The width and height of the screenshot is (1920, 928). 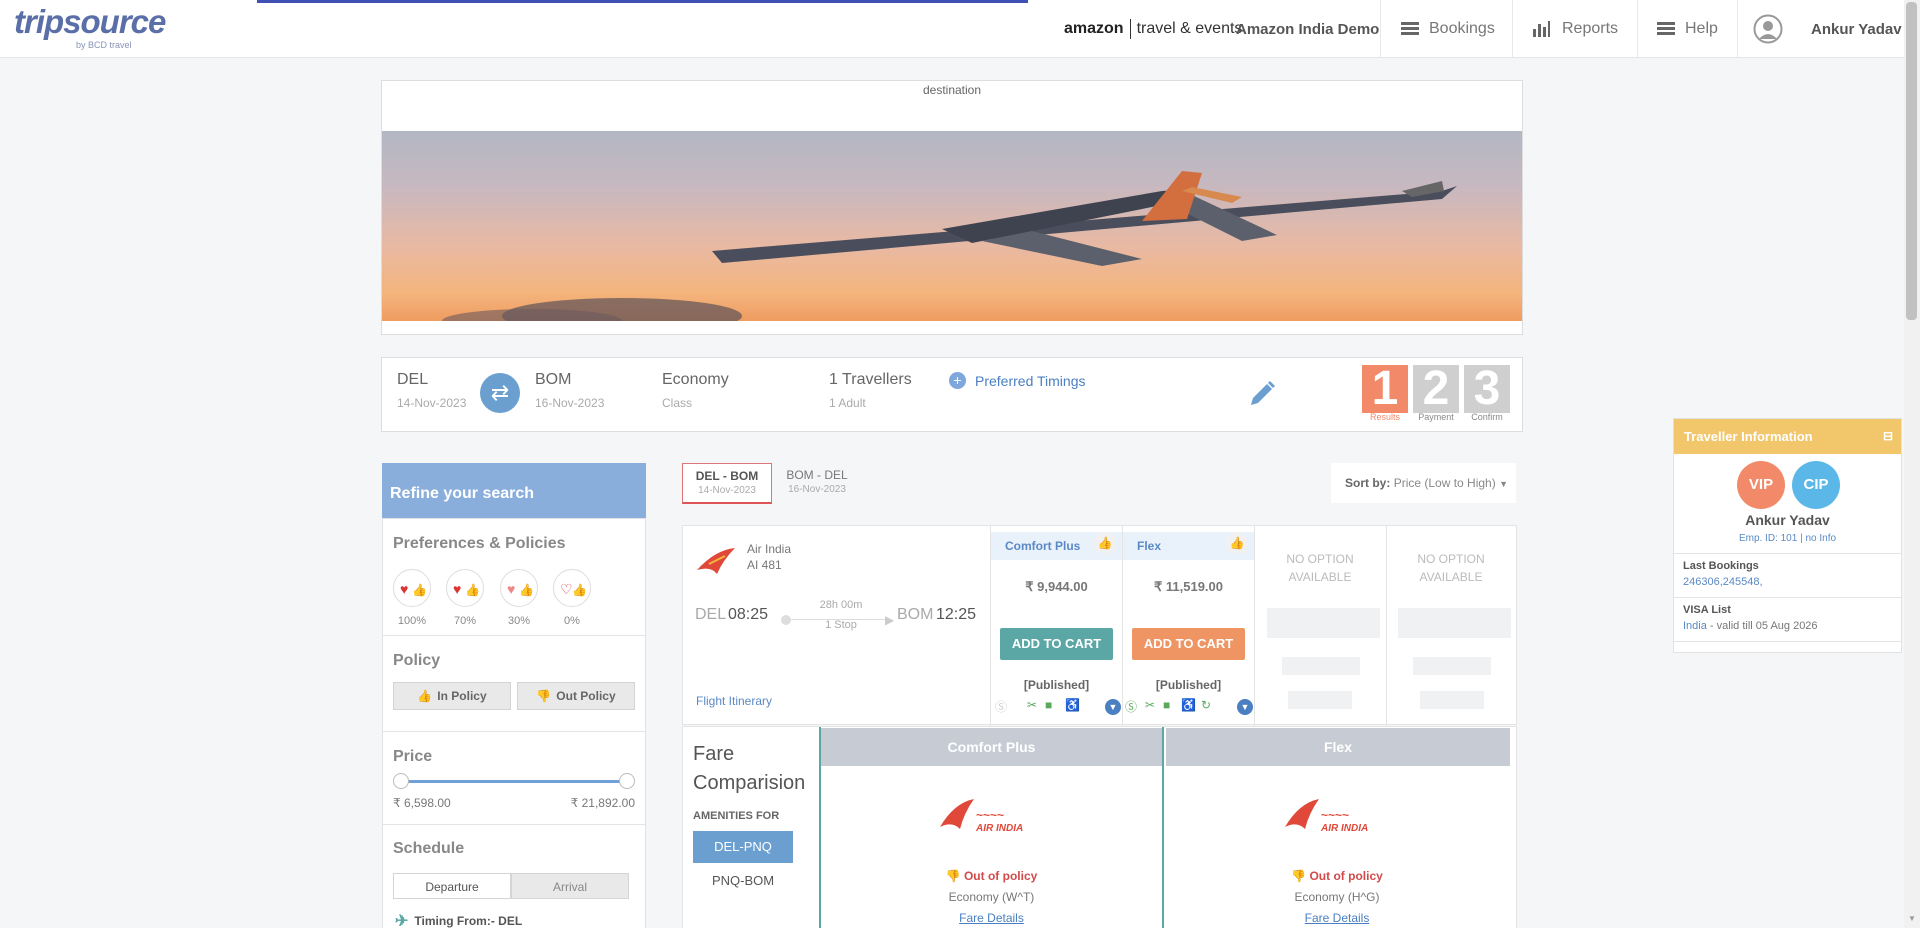 What do you see at coordinates (714, 754) in the screenshot?
I see `fare-comparison-title: Fare` at bounding box center [714, 754].